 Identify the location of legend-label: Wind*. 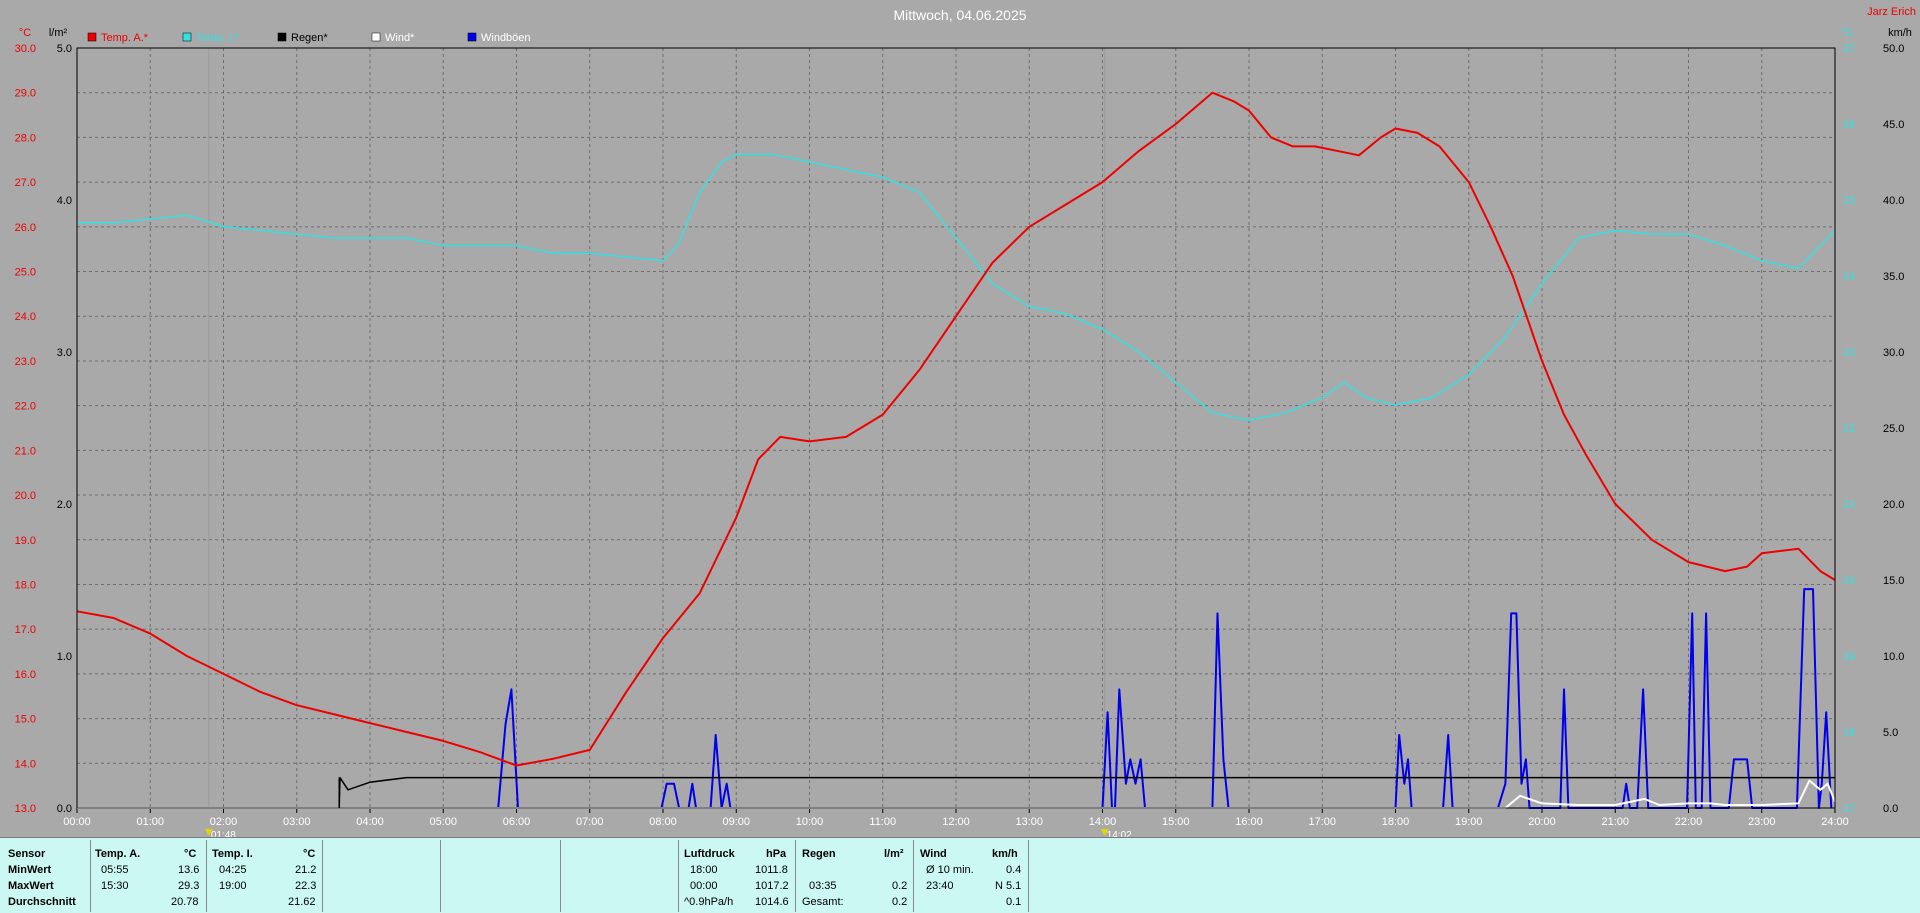
(400, 38).